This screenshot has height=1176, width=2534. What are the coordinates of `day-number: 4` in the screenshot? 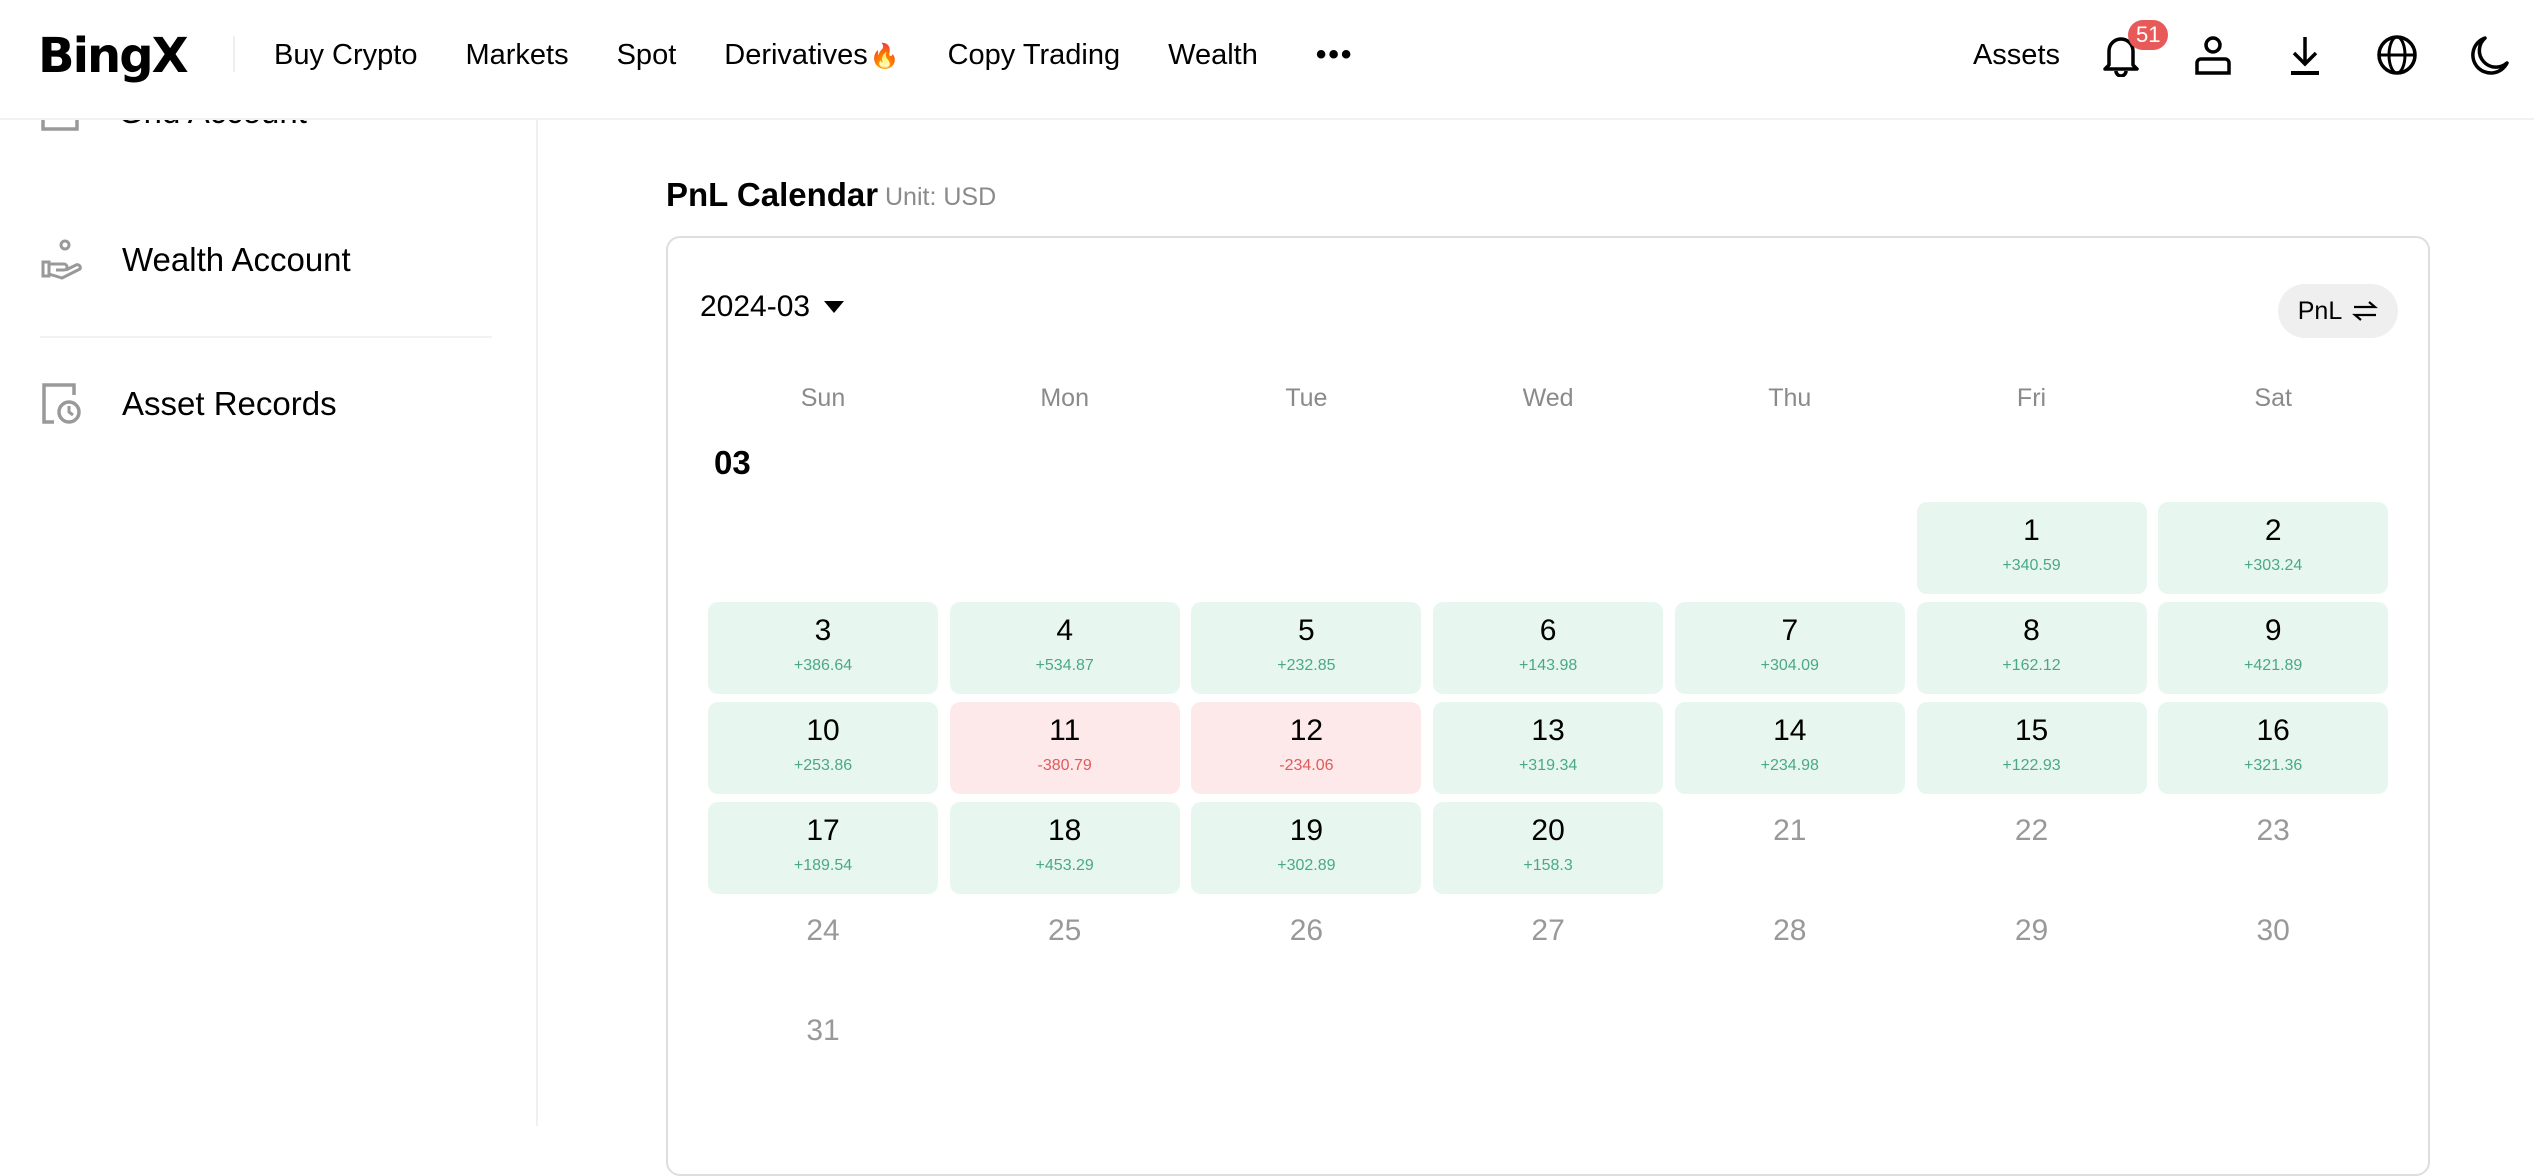 It's located at (1065, 630).